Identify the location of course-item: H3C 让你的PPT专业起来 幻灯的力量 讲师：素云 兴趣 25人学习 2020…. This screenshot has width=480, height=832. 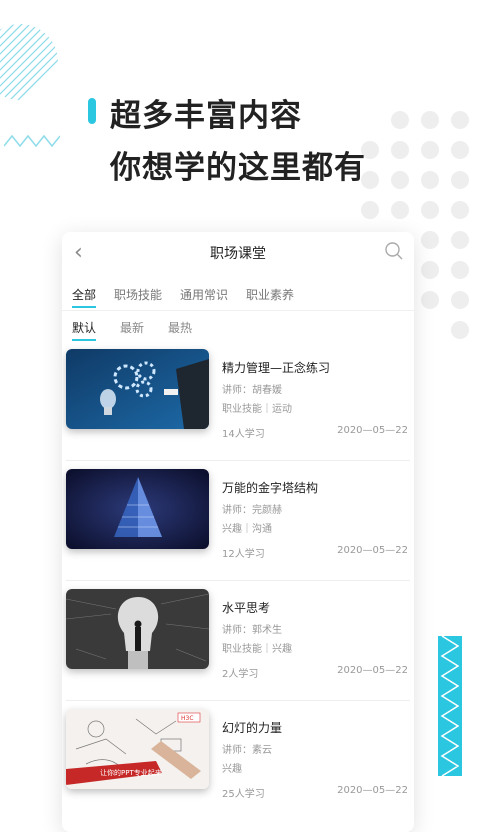
(238, 761).